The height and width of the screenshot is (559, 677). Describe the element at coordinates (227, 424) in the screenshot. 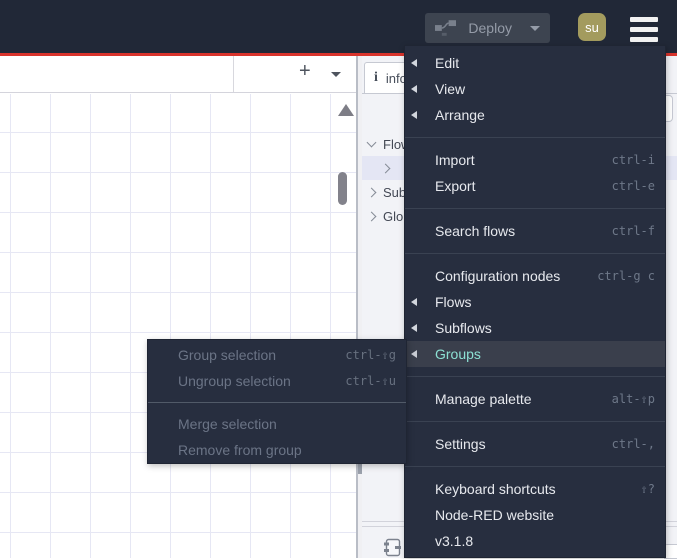

I see `menu-item-label: Merge selection` at that location.